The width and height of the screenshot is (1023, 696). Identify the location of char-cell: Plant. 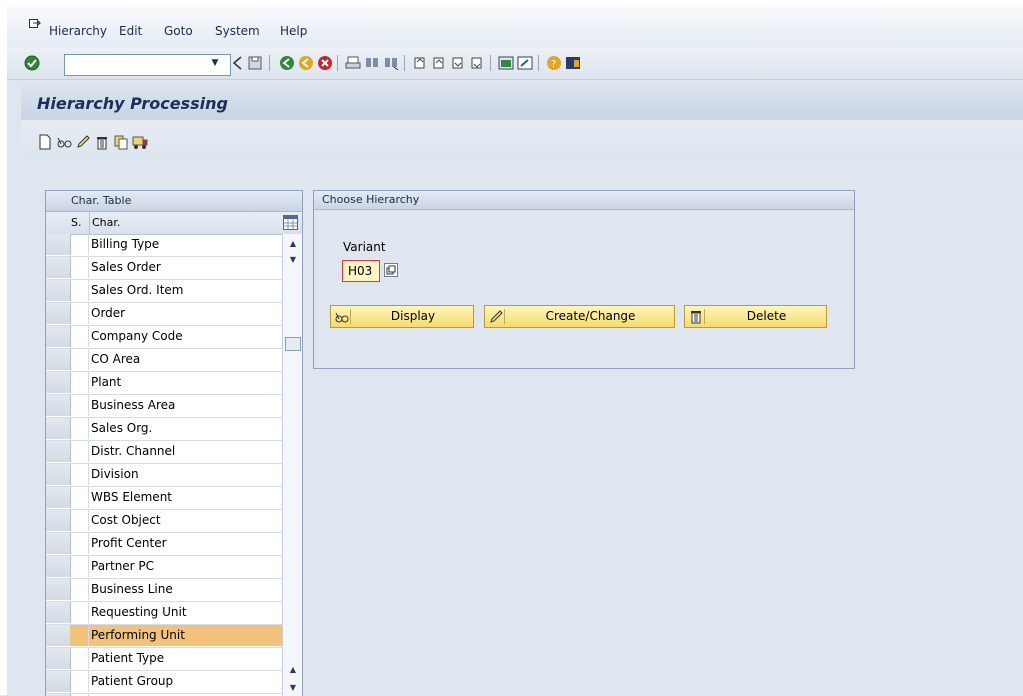
(185, 382).